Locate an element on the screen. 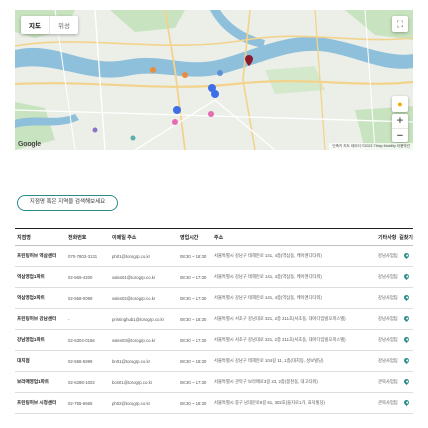  branch-name: 대치점 is located at coordinates (23, 360).